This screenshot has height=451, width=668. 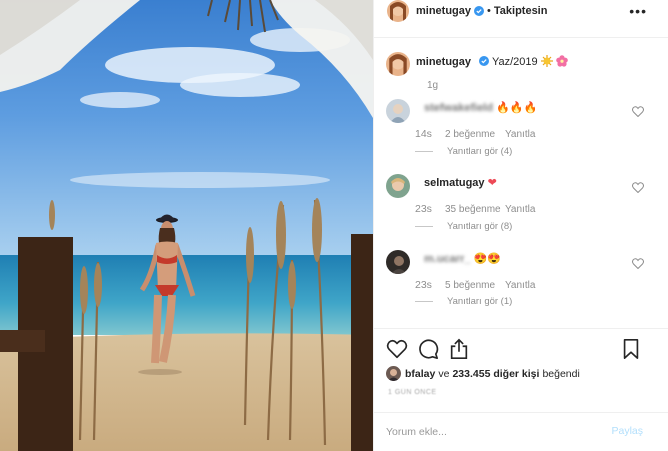 What do you see at coordinates (398, 11) in the screenshot?
I see `author-avatar` at bounding box center [398, 11].